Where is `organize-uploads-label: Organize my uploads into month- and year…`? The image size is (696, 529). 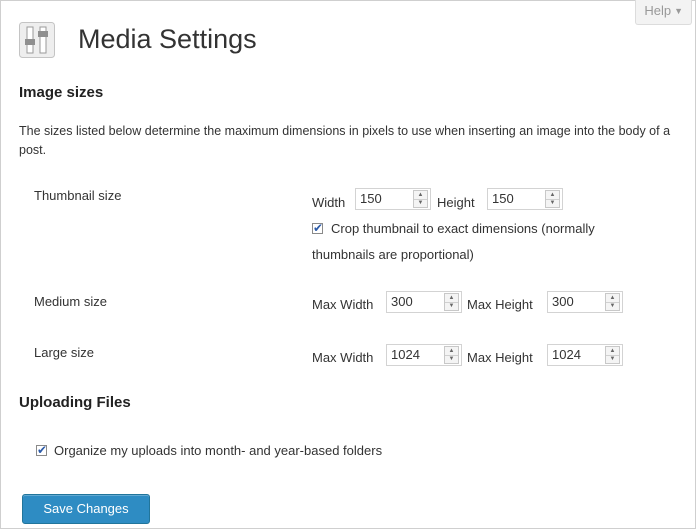 organize-uploads-label: Organize my uploads into month- and year… is located at coordinates (218, 450).